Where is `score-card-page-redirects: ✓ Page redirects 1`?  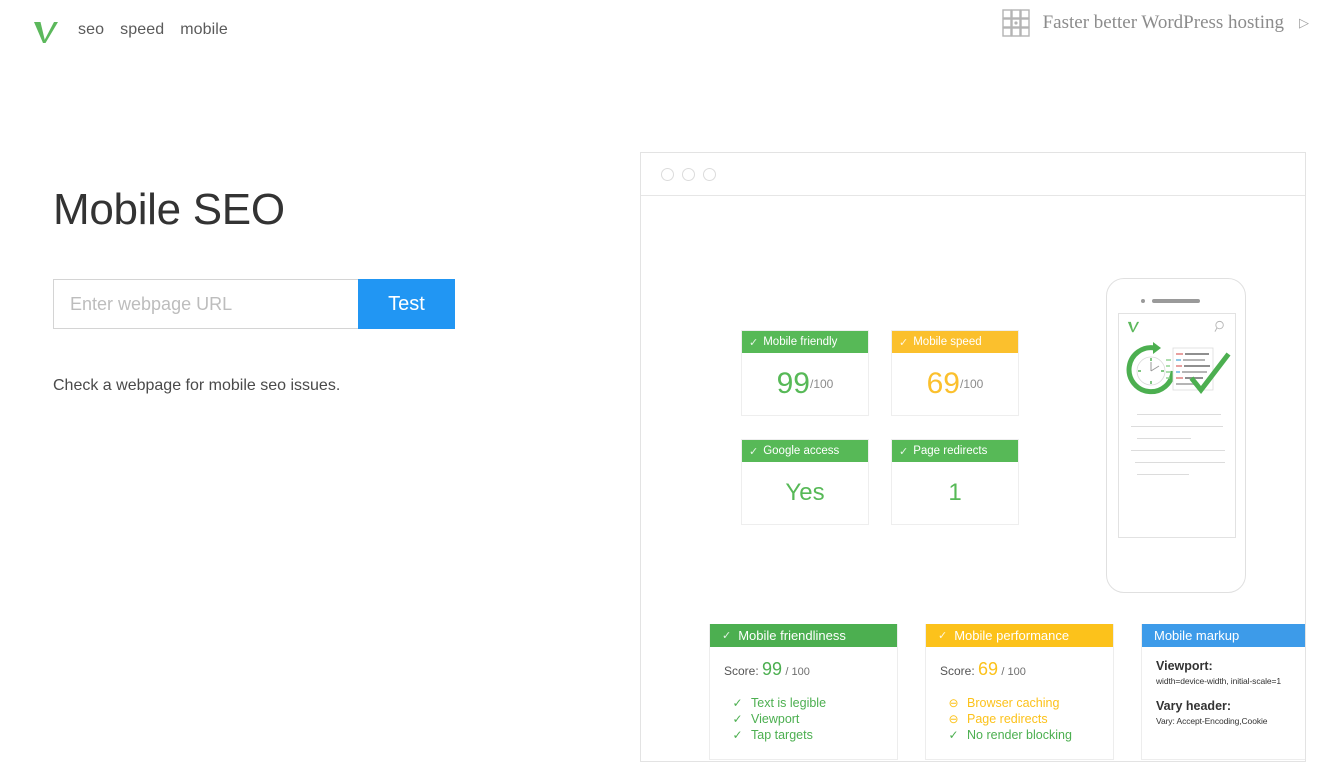 score-card-page-redirects: ✓ Page redirects 1 is located at coordinates (955, 482).